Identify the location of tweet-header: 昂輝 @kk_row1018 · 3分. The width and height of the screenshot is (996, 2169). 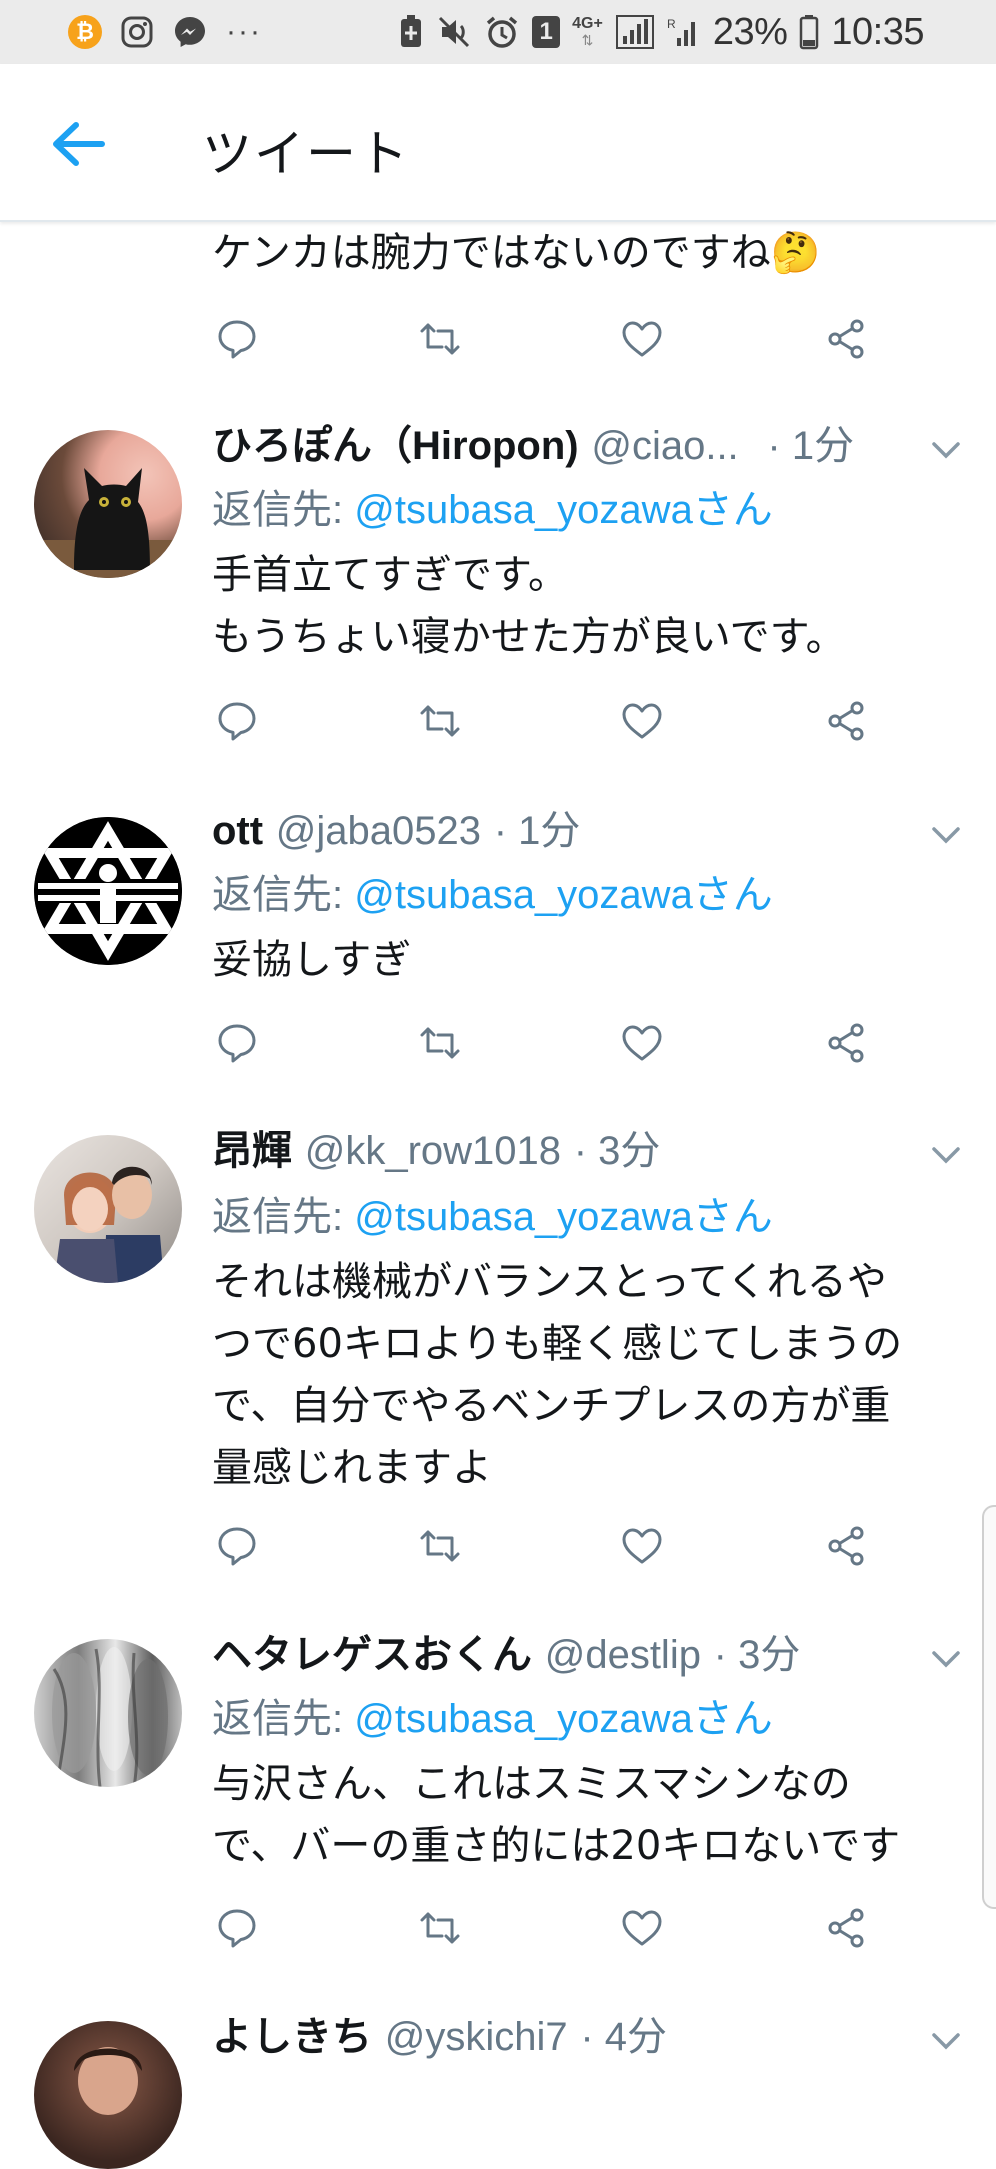
(436, 1151).